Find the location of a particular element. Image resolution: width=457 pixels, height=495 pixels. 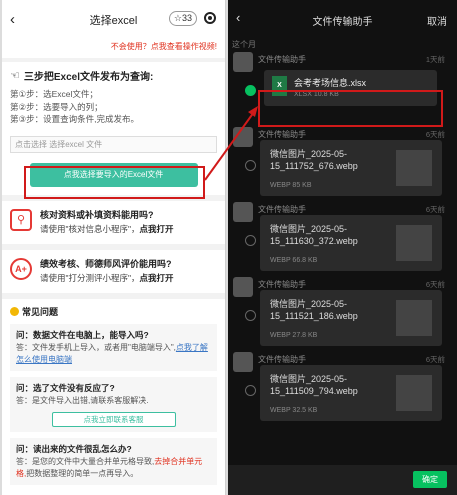

faq-answer: 答：是文件导入出错,请联系客服解决. is located at coordinates (82, 400).